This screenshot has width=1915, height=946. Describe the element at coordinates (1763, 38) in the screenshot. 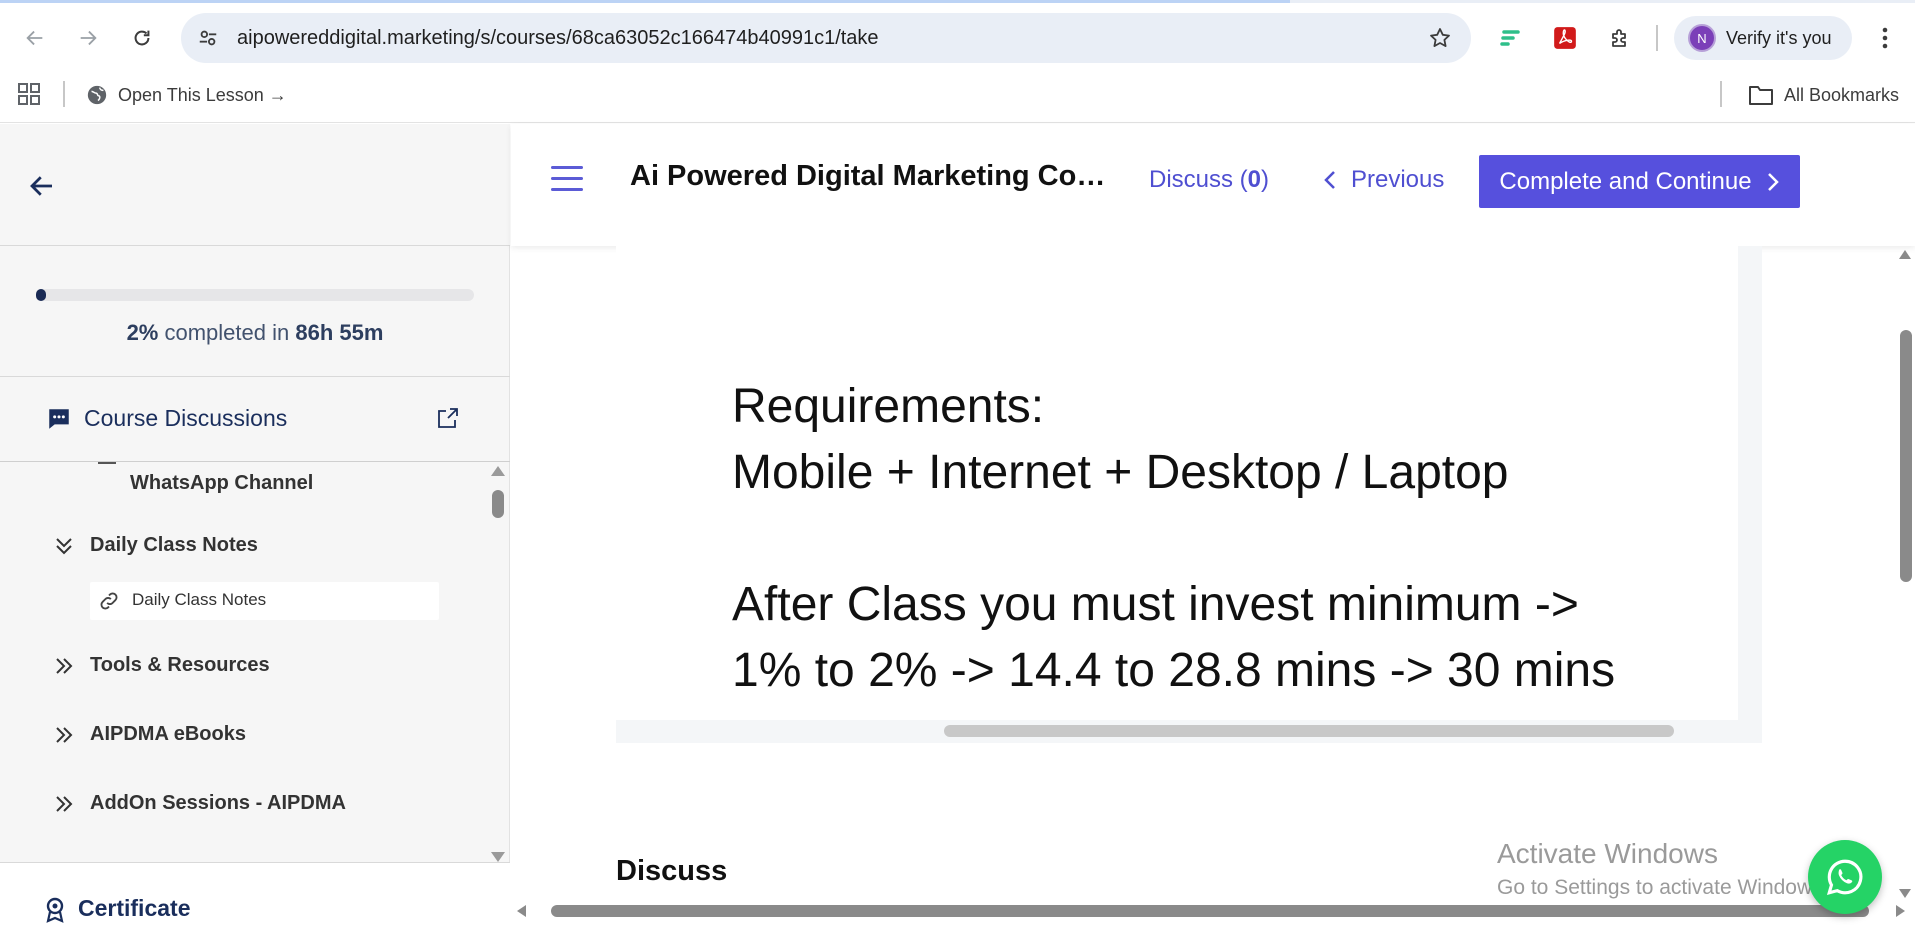

I see `profile-button: N Verify it's you` at that location.